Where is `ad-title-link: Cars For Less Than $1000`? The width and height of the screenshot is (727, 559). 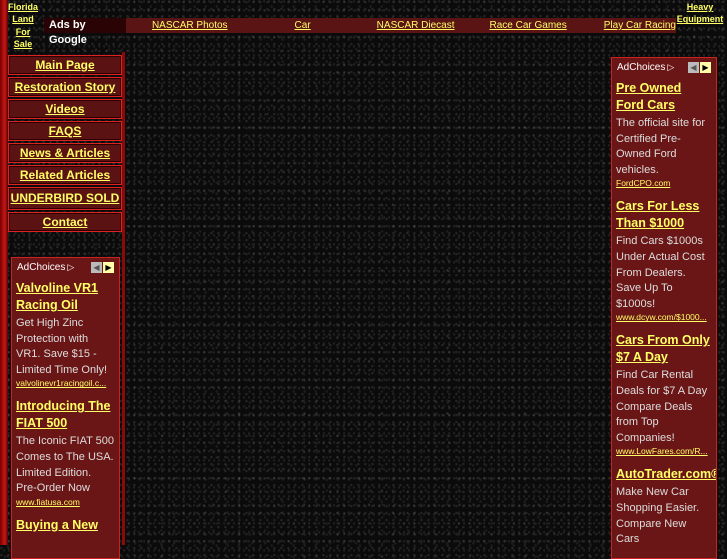
ad-title-link: Cars For Less Than $1000 is located at coordinates (664, 215).